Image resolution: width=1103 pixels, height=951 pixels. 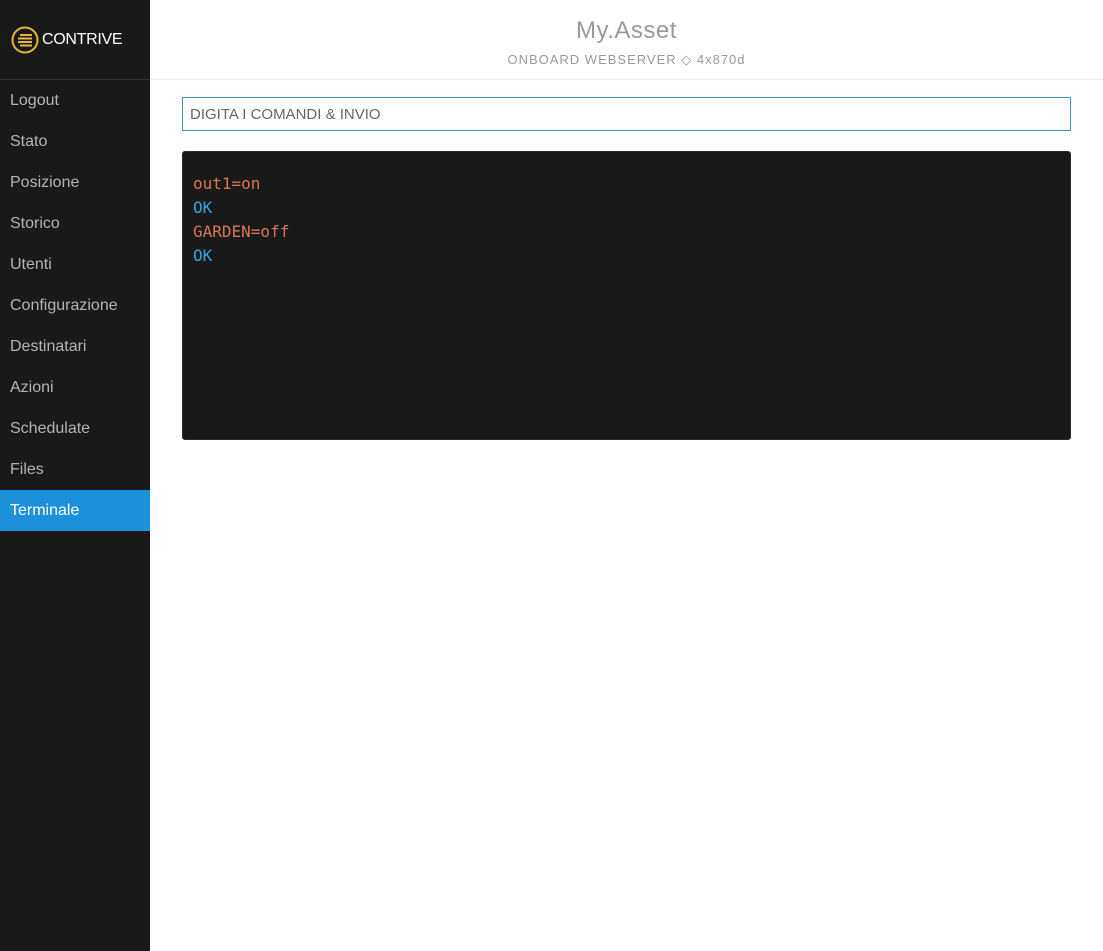 I want to click on page-subtitle: ONBOARD WEBSERVER ◇ 4x870d, so click(x=626, y=59).